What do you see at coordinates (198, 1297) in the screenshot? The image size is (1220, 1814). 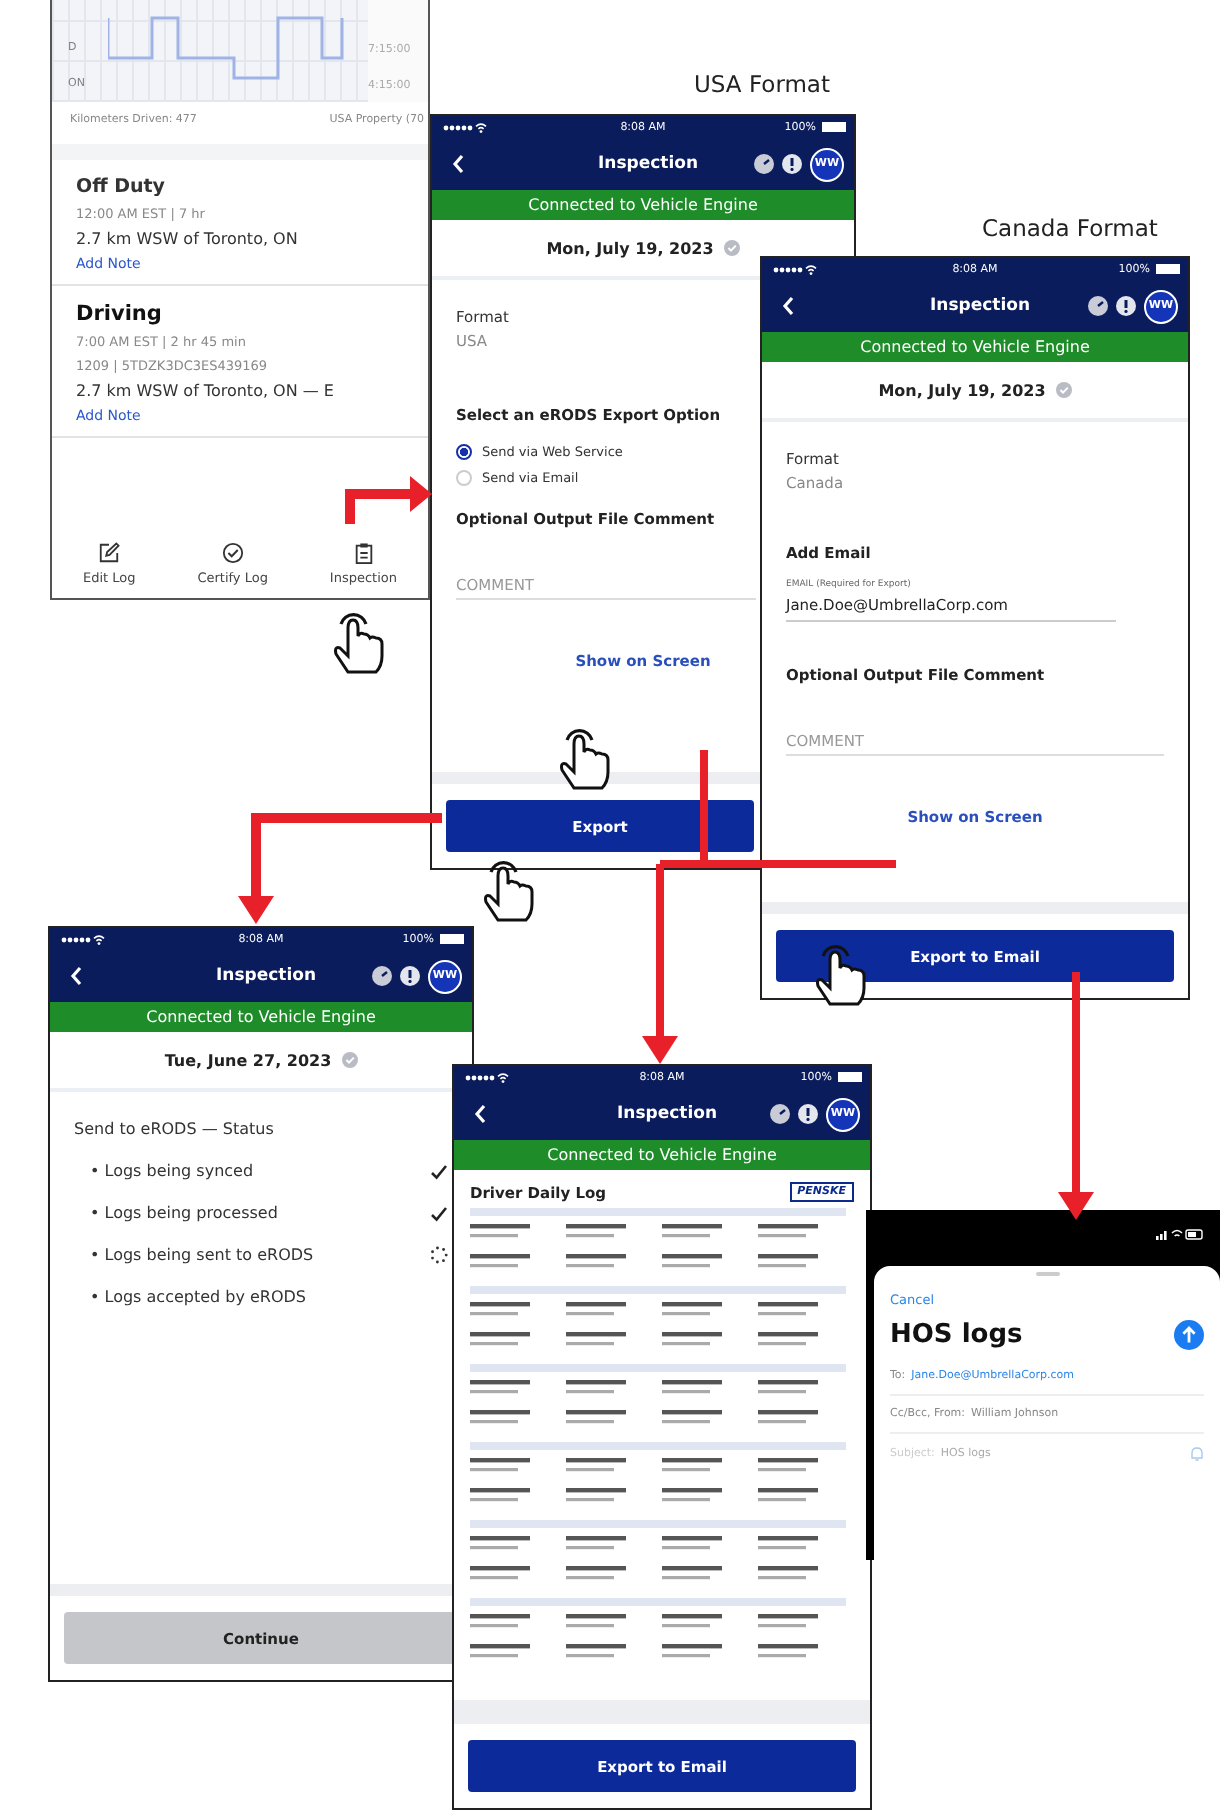 I see `status-step-text: • Logs accepted by eRODS` at bounding box center [198, 1297].